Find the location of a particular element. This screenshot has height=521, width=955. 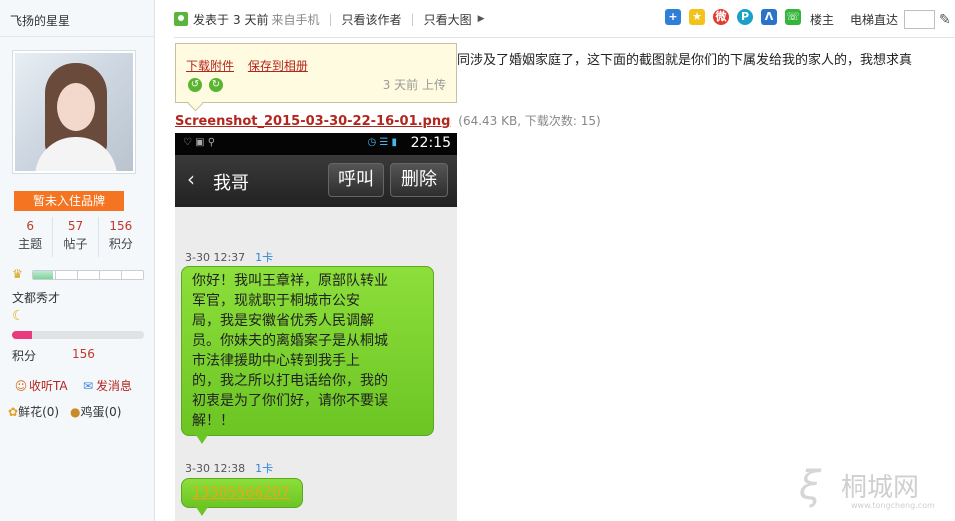

message-time: 3-30 12:38 1卡 is located at coordinates (229, 468).